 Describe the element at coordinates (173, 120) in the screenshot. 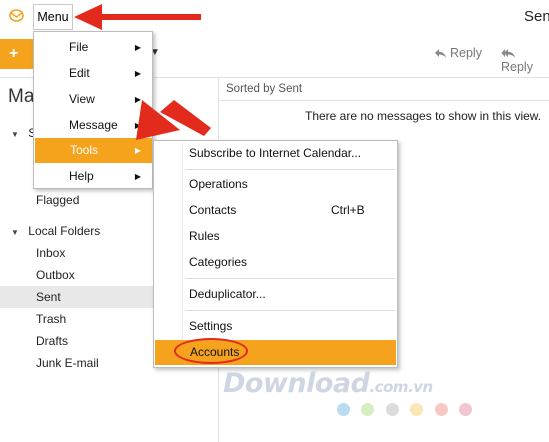

I see `arrow-to-tools-icon` at that location.